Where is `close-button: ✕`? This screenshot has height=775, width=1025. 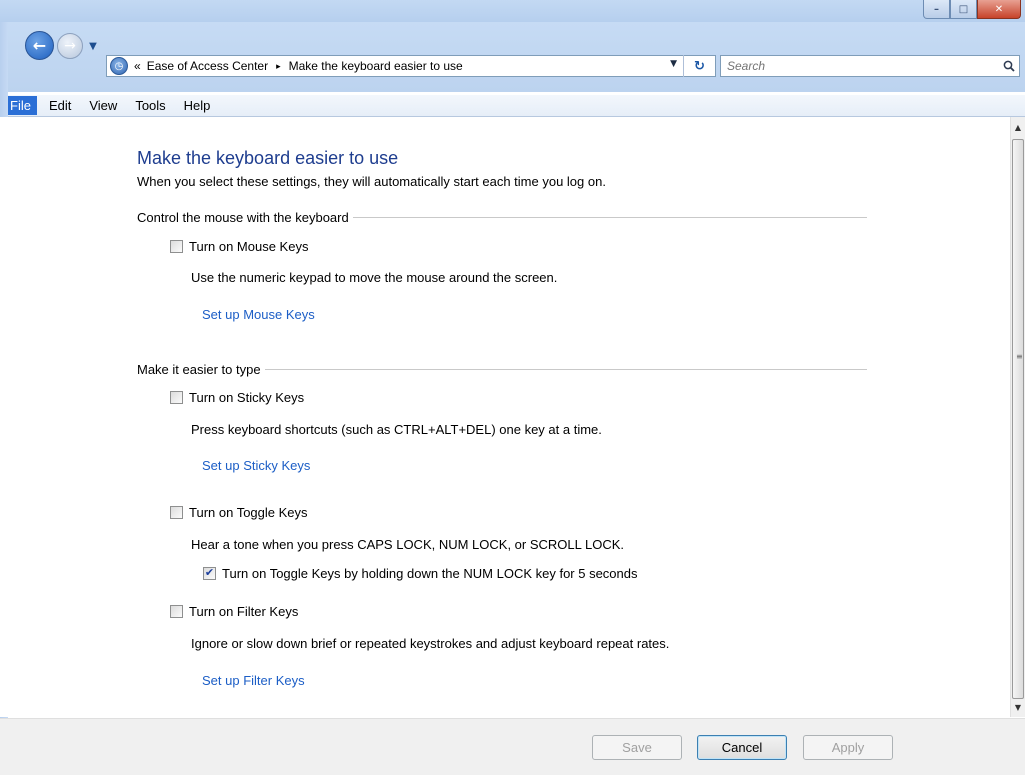
close-button: ✕ is located at coordinates (999, 9).